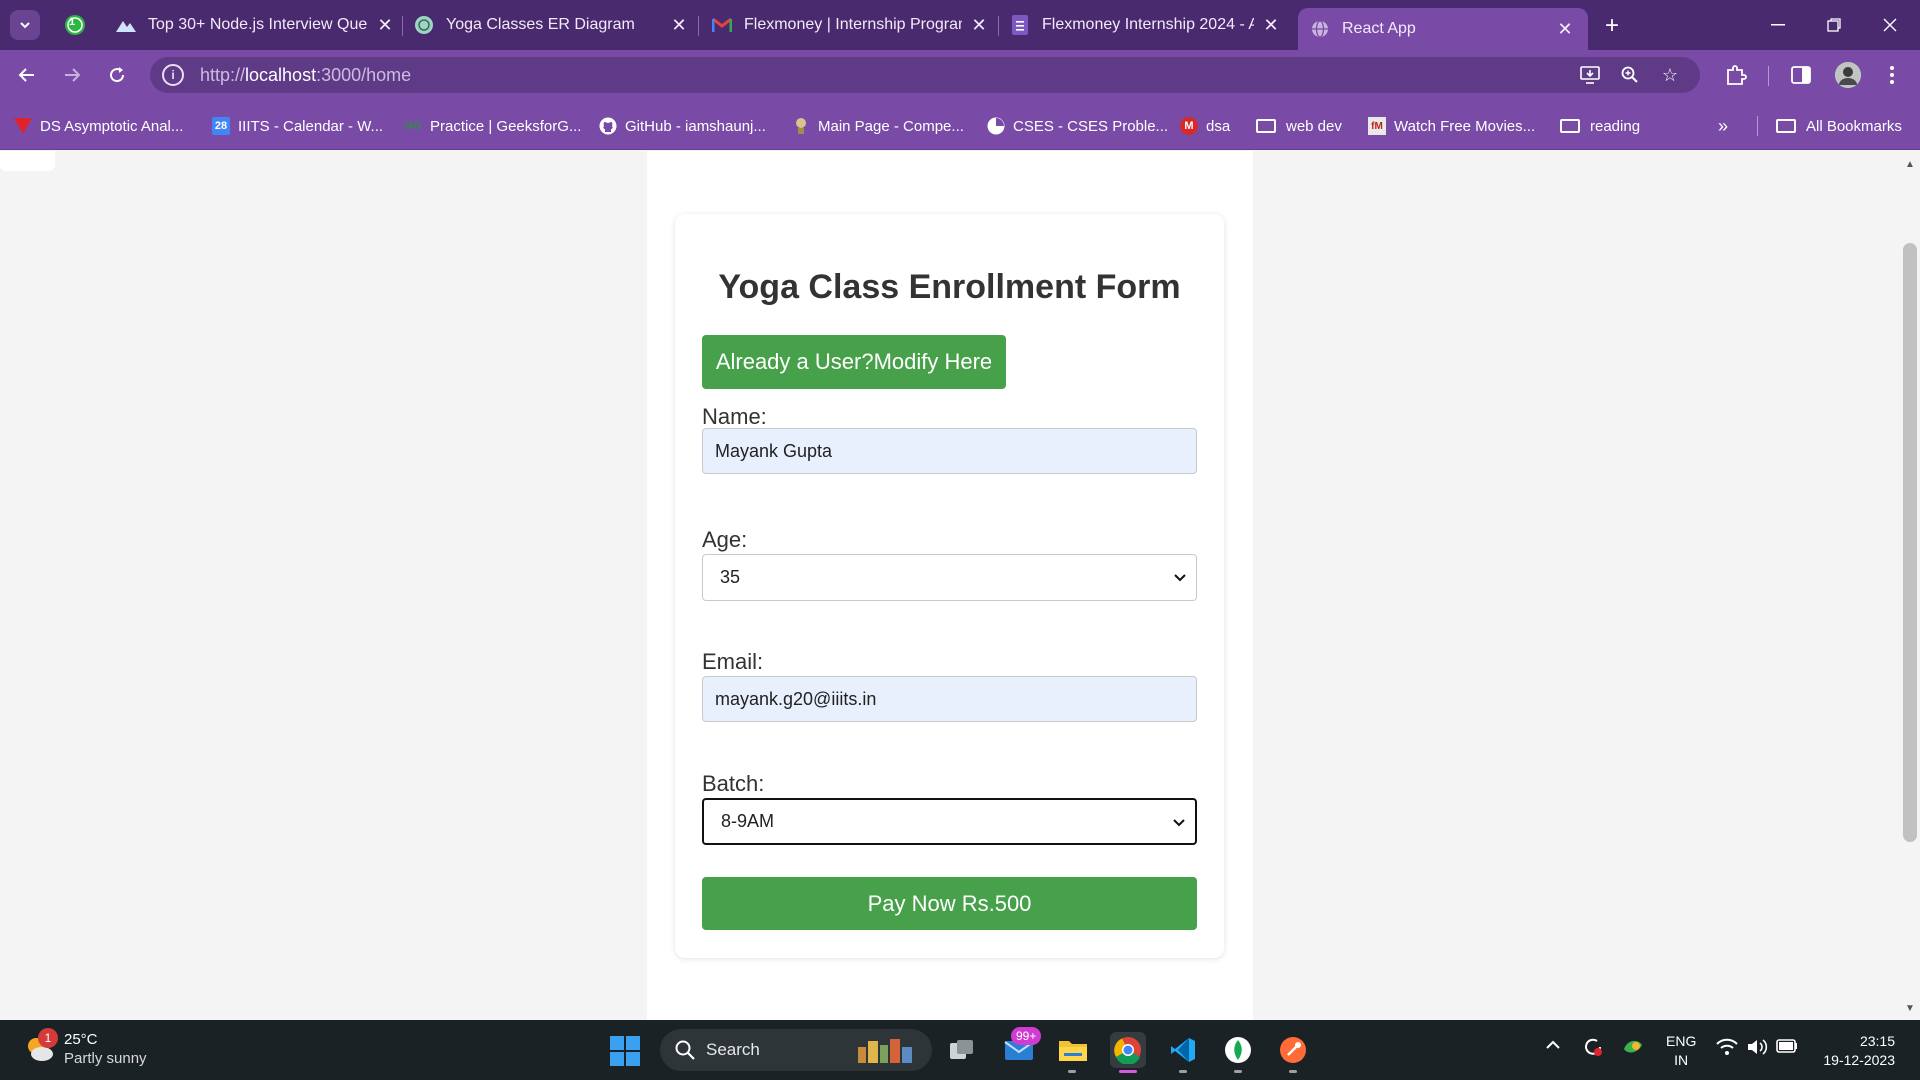 Image resolution: width=1920 pixels, height=1080 pixels. I want to click on close-window-button, so click(1890, 25).